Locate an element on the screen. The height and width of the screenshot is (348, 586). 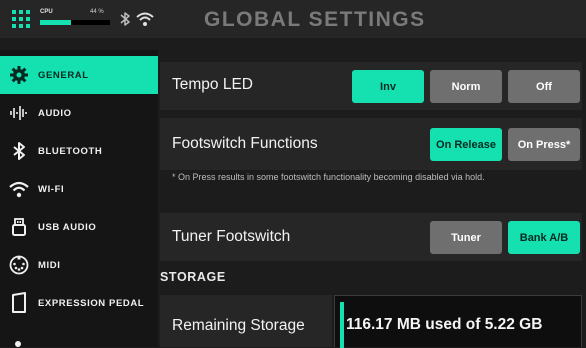
footswitch-functions-label: Footswitch Functions is located at coordinates (245, 143).